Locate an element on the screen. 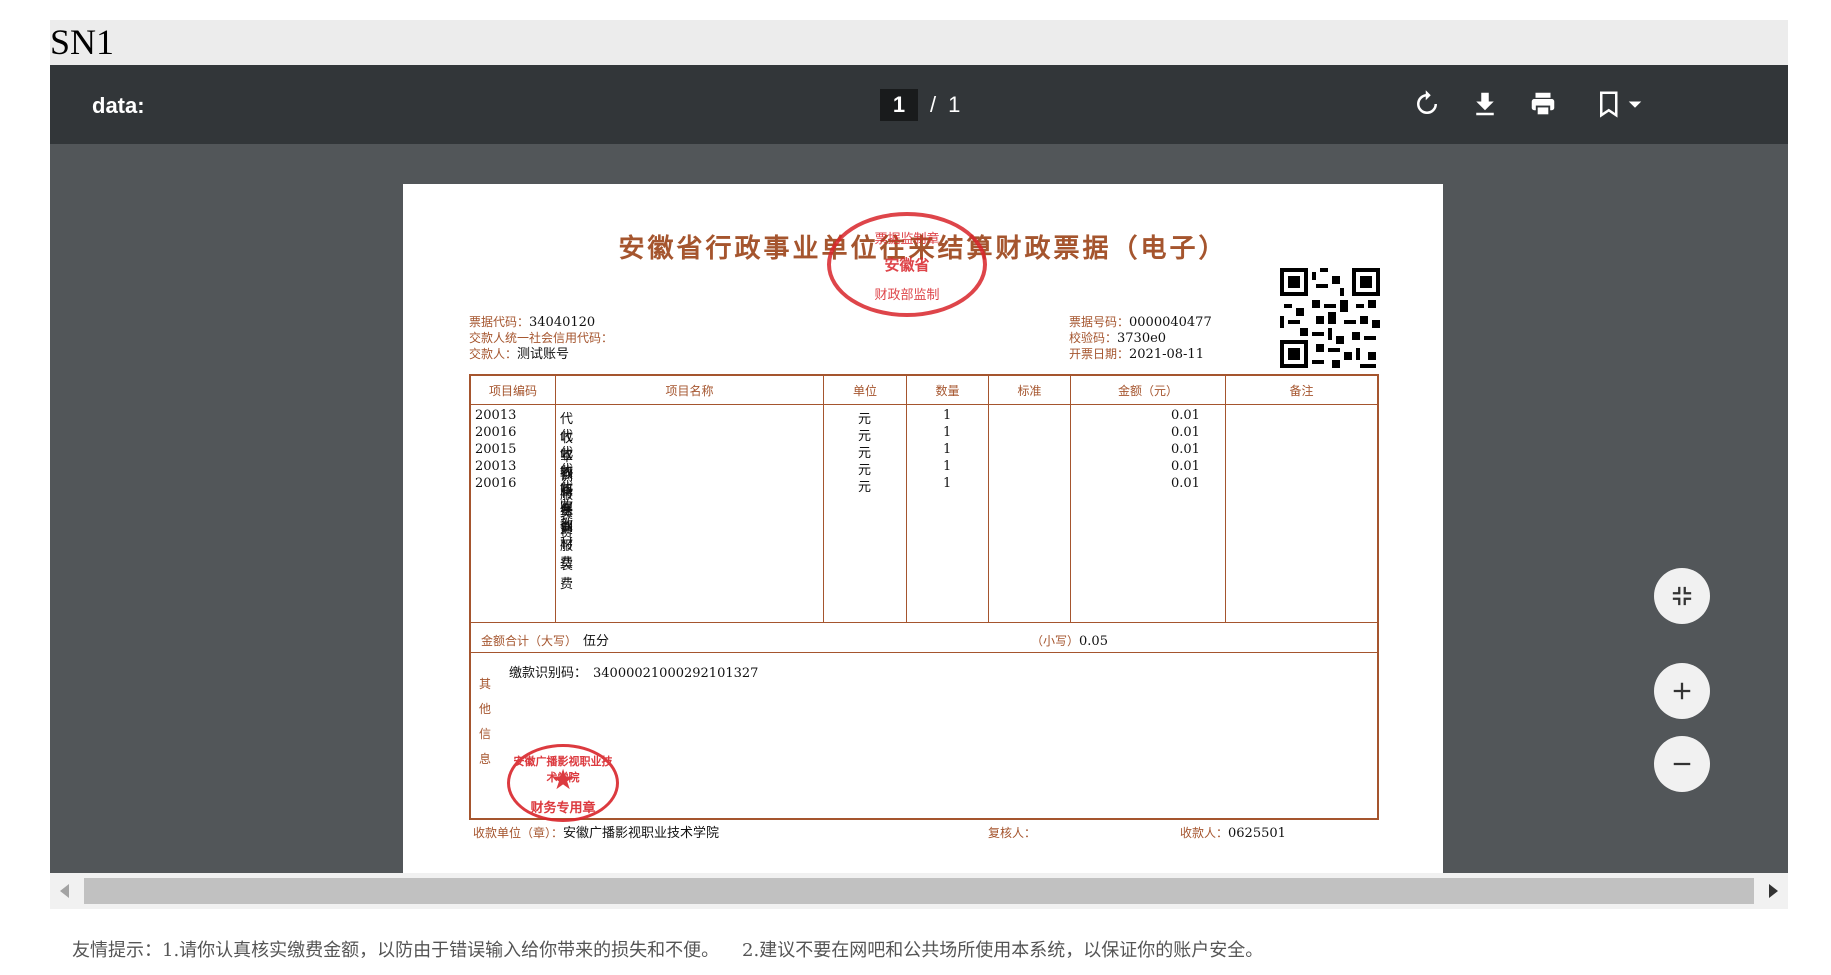 The image size is (1831, 975). item-name: 代收教材费 is located at coordinates (567, 525).